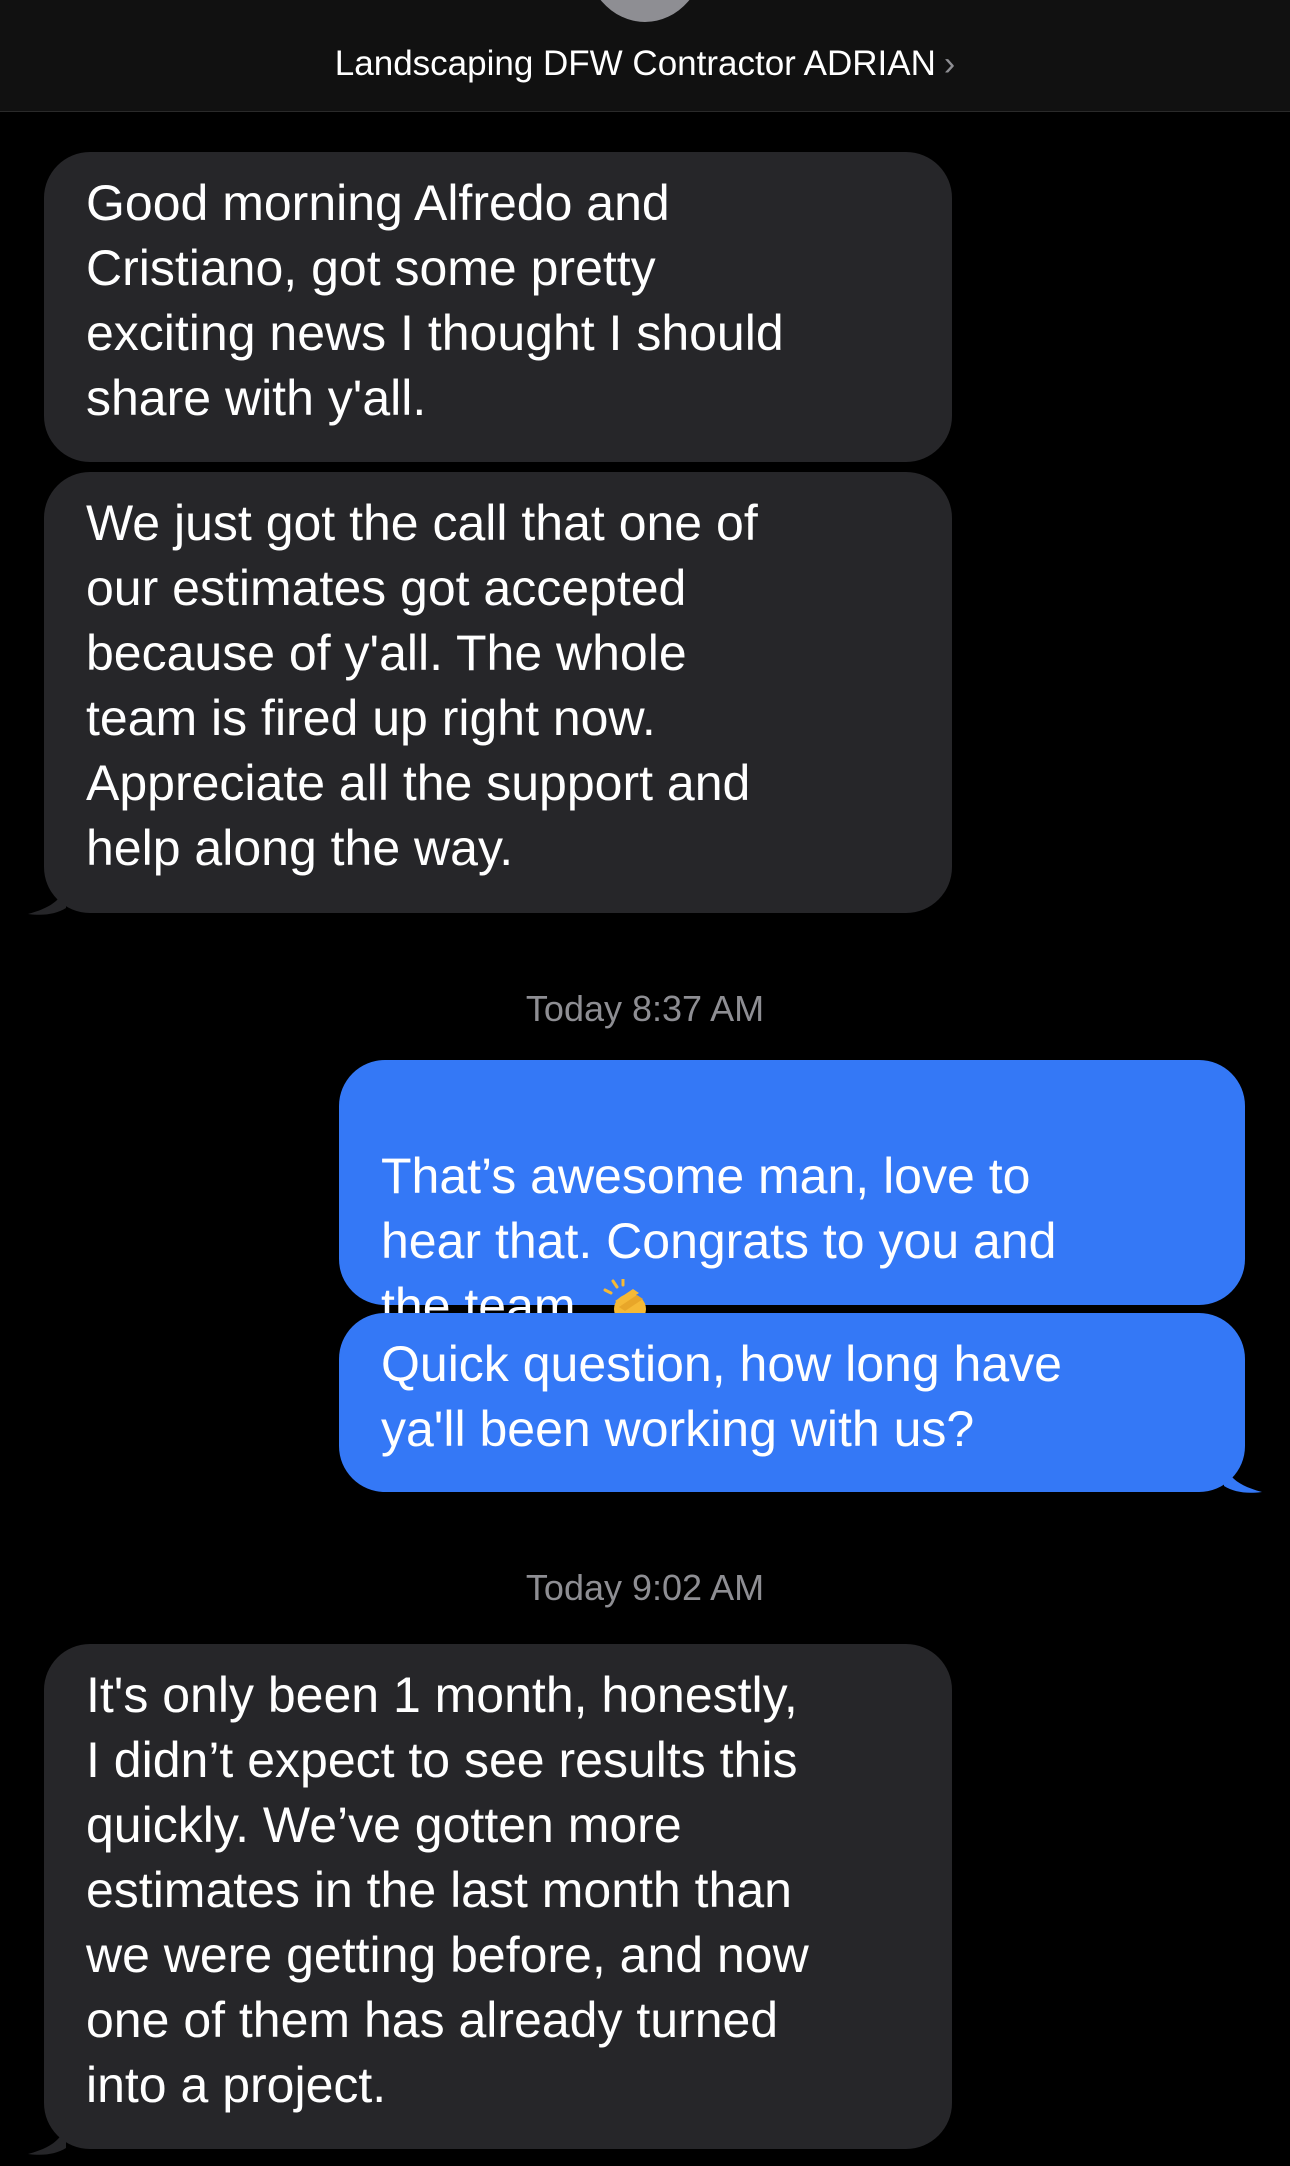  What do you see at coordinates (645, 1008) in the screenshot?
I see `message-timestamp: Today 8:37 AM` at bounding box center [645, 1008].